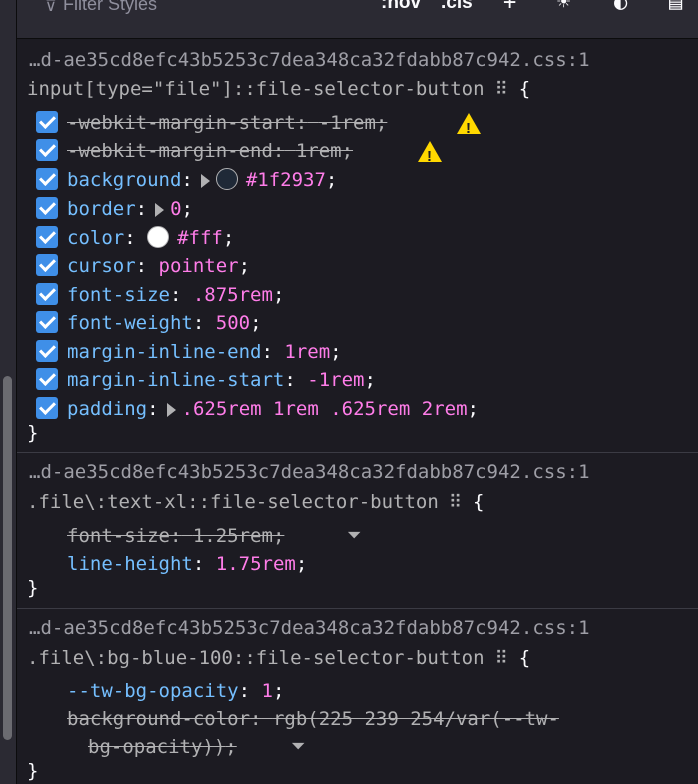 The height and width of the screenshot is (784, 698). Describe the element at coordinates (175, 209) in the screenshot. I see `property-value: 0` at that location.